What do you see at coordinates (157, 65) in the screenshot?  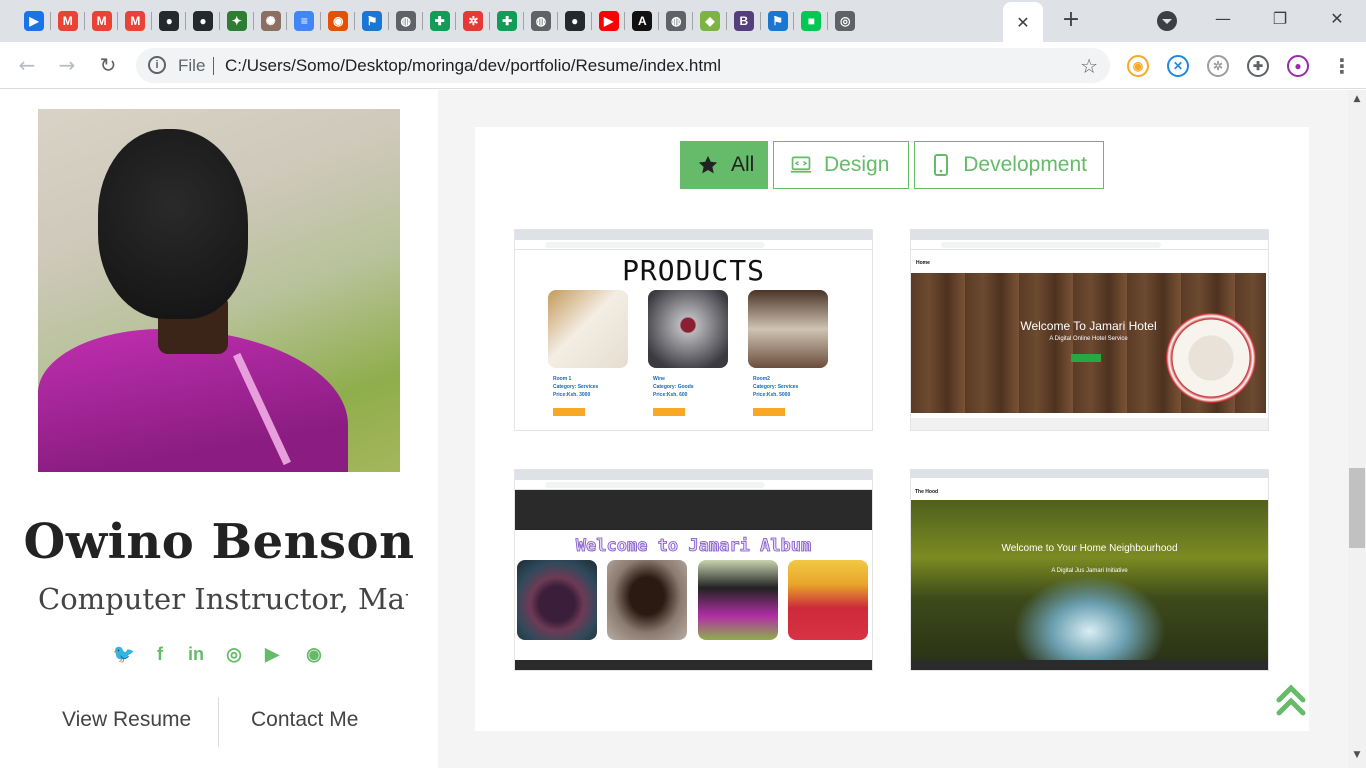 I see `info-icon: i` at bounding box center [157, 65].